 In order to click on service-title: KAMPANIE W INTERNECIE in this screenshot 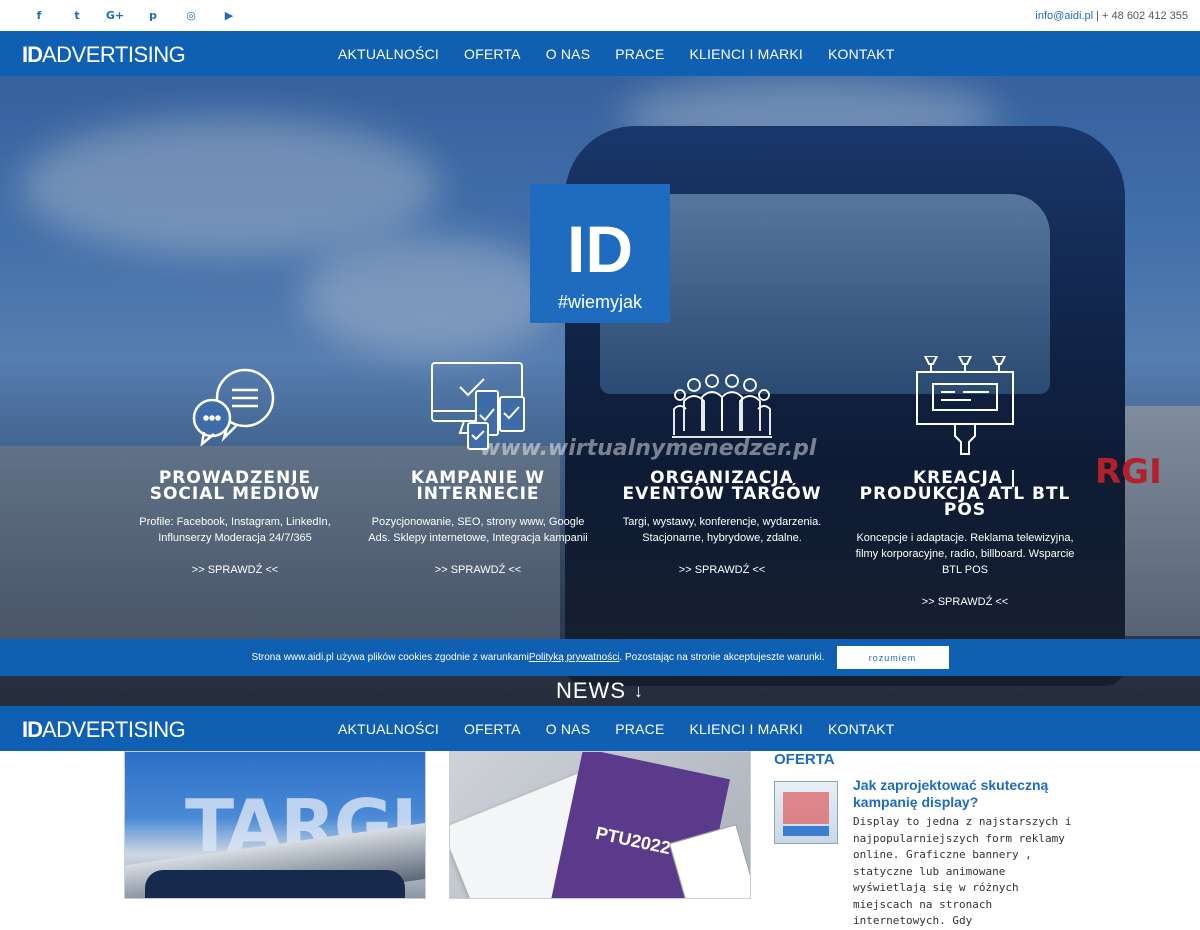, I will do `click(478, 486)`.